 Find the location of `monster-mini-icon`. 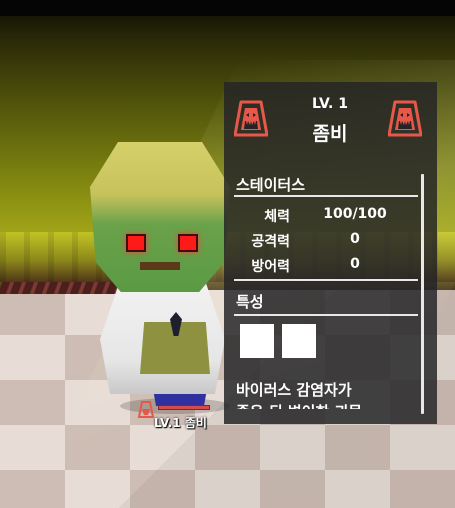

monster-mini-icon is located at coordinates (146, 409).